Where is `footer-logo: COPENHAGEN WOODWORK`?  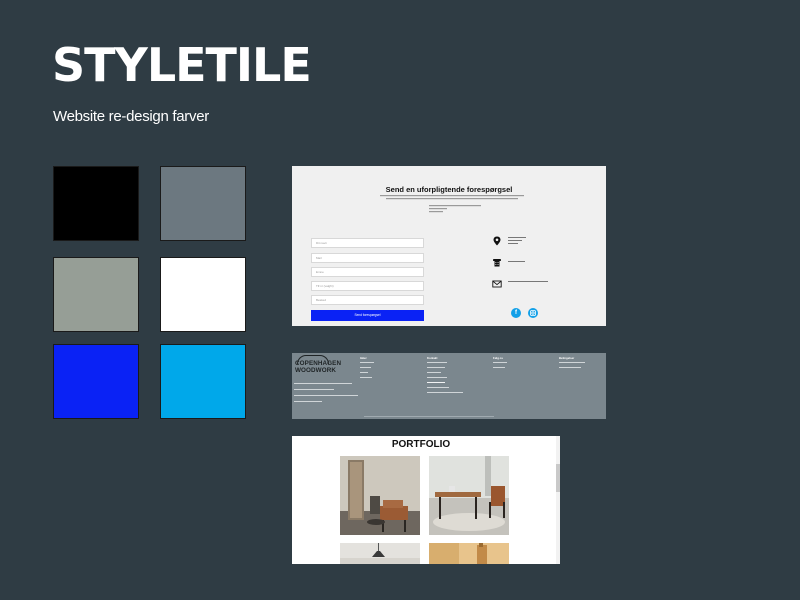
footer-logo: COPENHAGEN WOODWORK is located at coordinates (318, 367).